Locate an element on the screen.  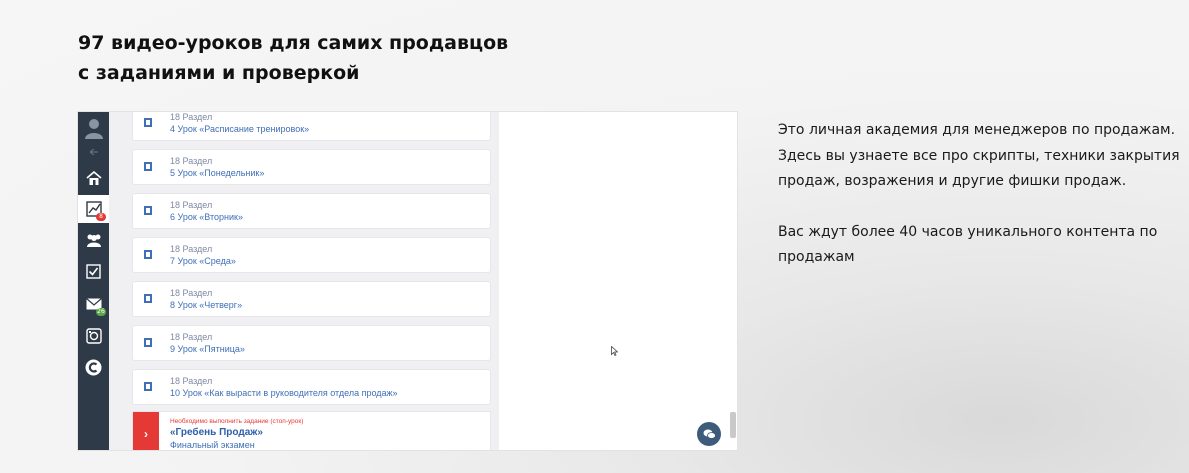
lesson-card-8: 18 Раздел 8 Урок «Четверг» is located at coordinates (311, 299).